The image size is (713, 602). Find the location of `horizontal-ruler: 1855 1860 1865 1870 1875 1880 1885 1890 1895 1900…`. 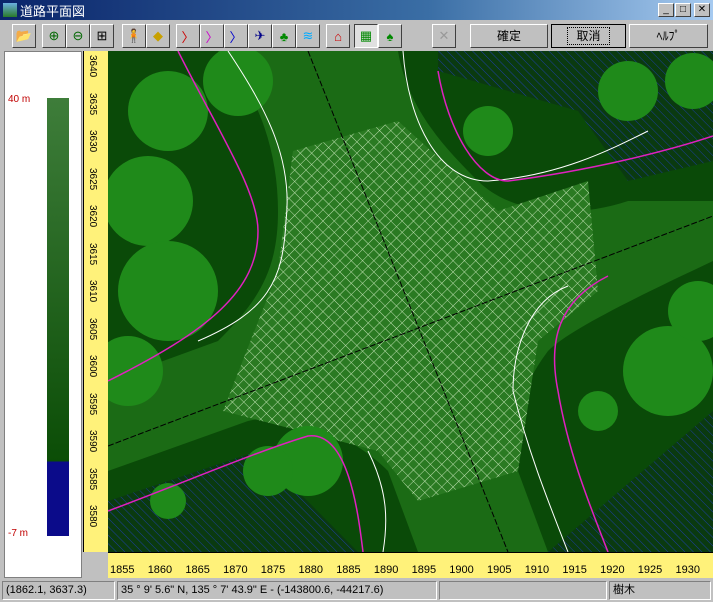

horizontal-ruler: 1855 1860 1865 1870 1875 1880 1885 1890 1895 1900… is located at coordinates (410, 565).